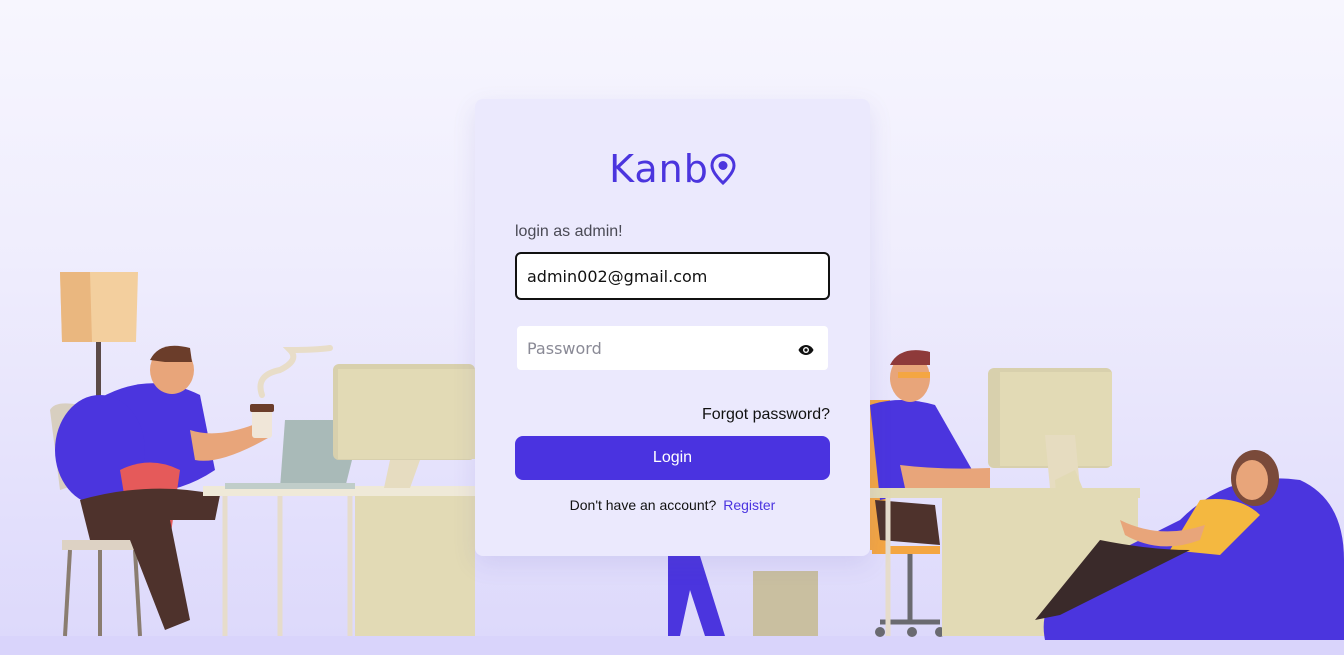 Image resolution: width=1344 pixels, height=655 pixels. Describe the element at coordinates (652, 348) in the screenshot. I see `password-field` at that location.